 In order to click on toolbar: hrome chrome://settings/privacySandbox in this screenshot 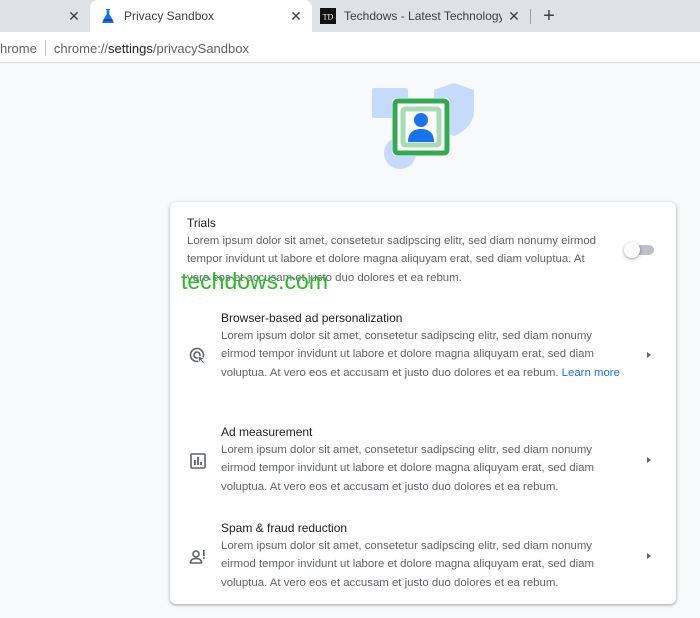, I will do `click(350, 47)`.